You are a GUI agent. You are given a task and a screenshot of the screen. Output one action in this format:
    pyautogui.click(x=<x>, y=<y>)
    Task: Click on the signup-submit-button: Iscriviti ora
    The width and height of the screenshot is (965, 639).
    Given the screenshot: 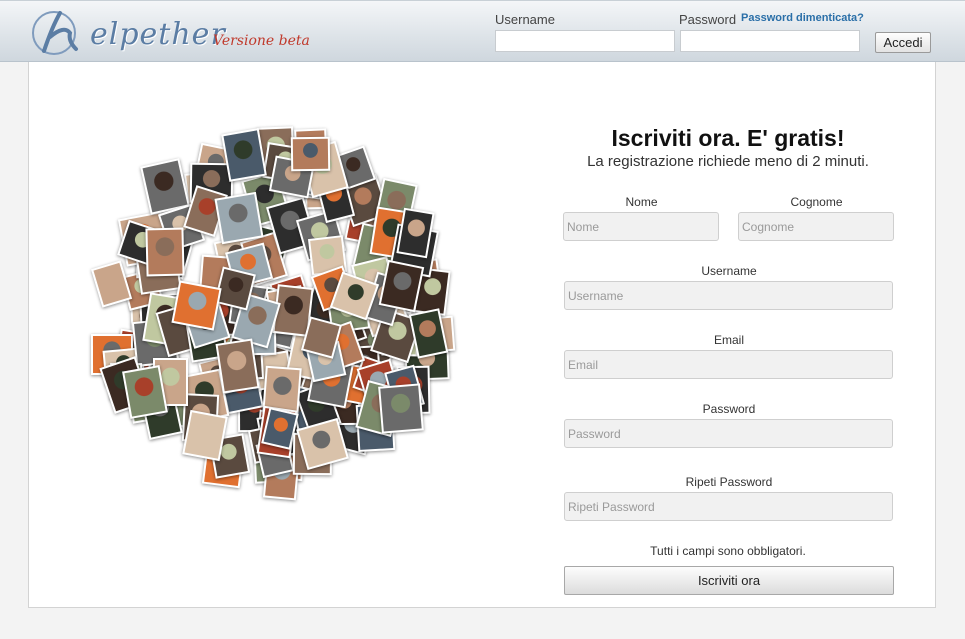 What is the action you would take?
    pyautogui.click(x=729, y=580)
    